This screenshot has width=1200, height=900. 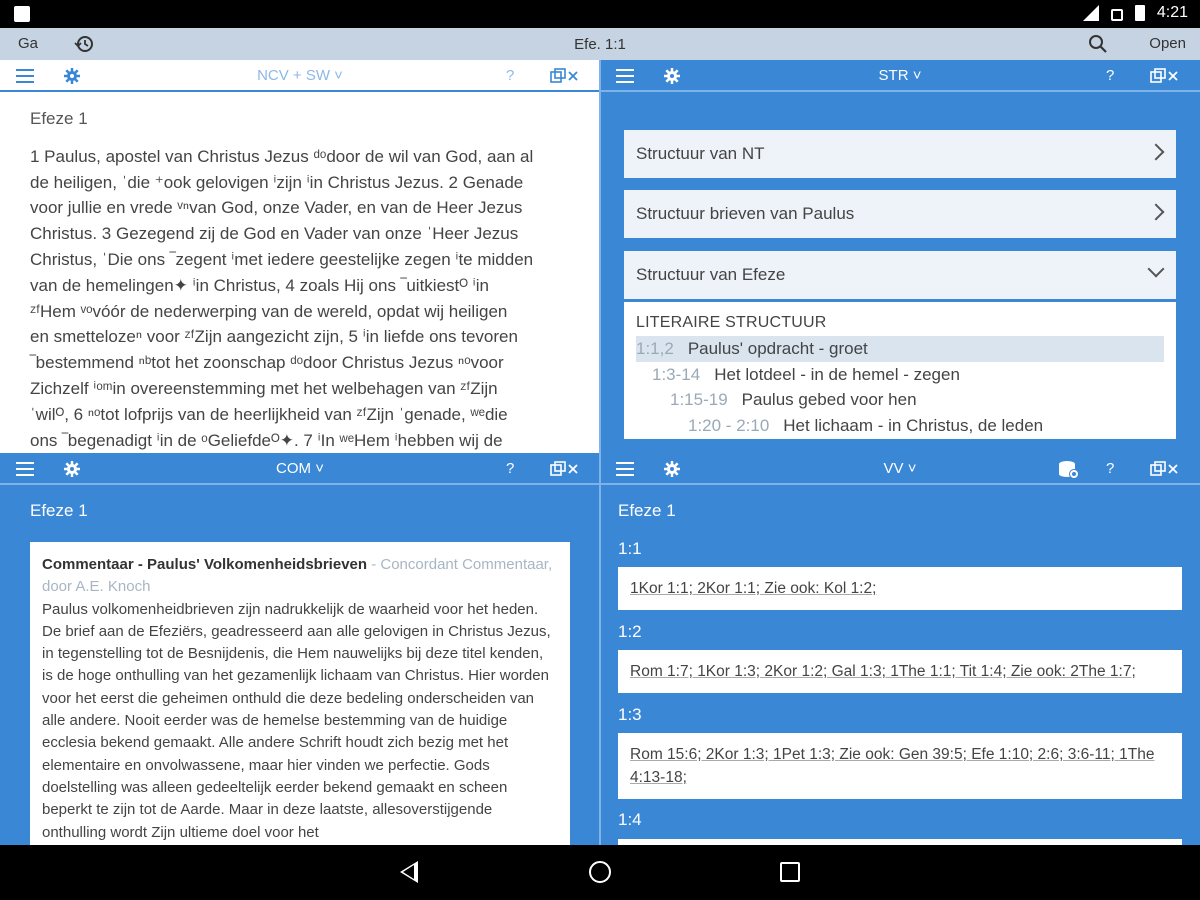 What do you see at coordinates (745, 213) in the screenshot?
I see `structure-item-label: Structuur brieven van Paulus` at bounding box center [745, 213].